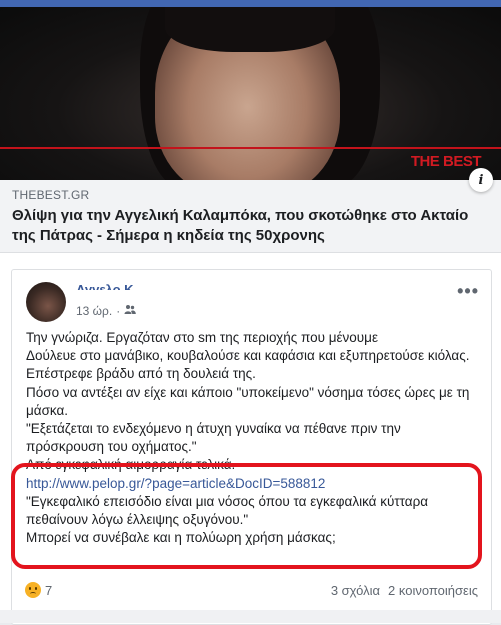  What do you see at coordinates (33, 590) in the screenshot?
I see `sad-reaction-icon` at bounding box center [33, 590].